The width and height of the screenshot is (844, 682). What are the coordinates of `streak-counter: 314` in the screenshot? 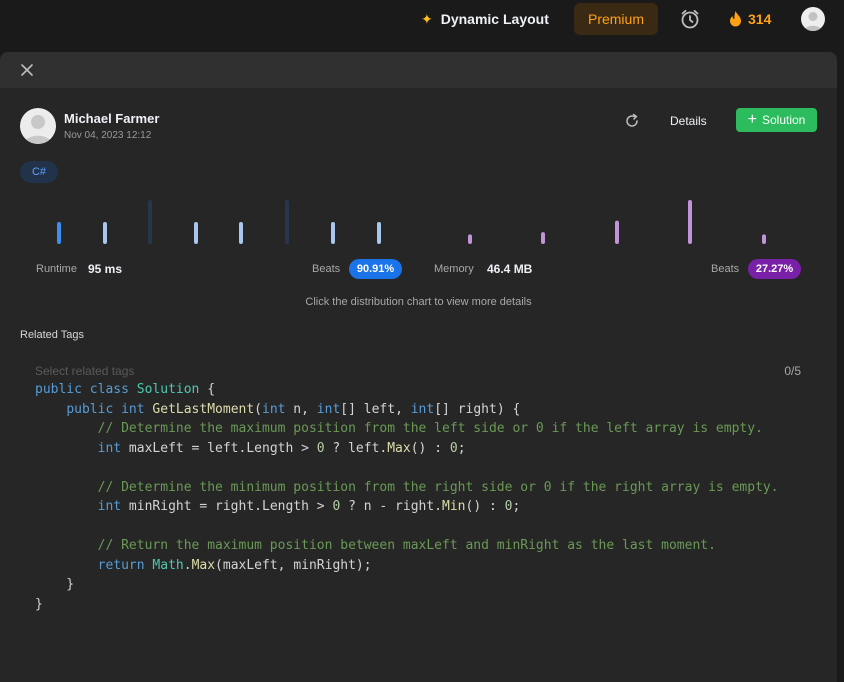 It's located at (750, 19).